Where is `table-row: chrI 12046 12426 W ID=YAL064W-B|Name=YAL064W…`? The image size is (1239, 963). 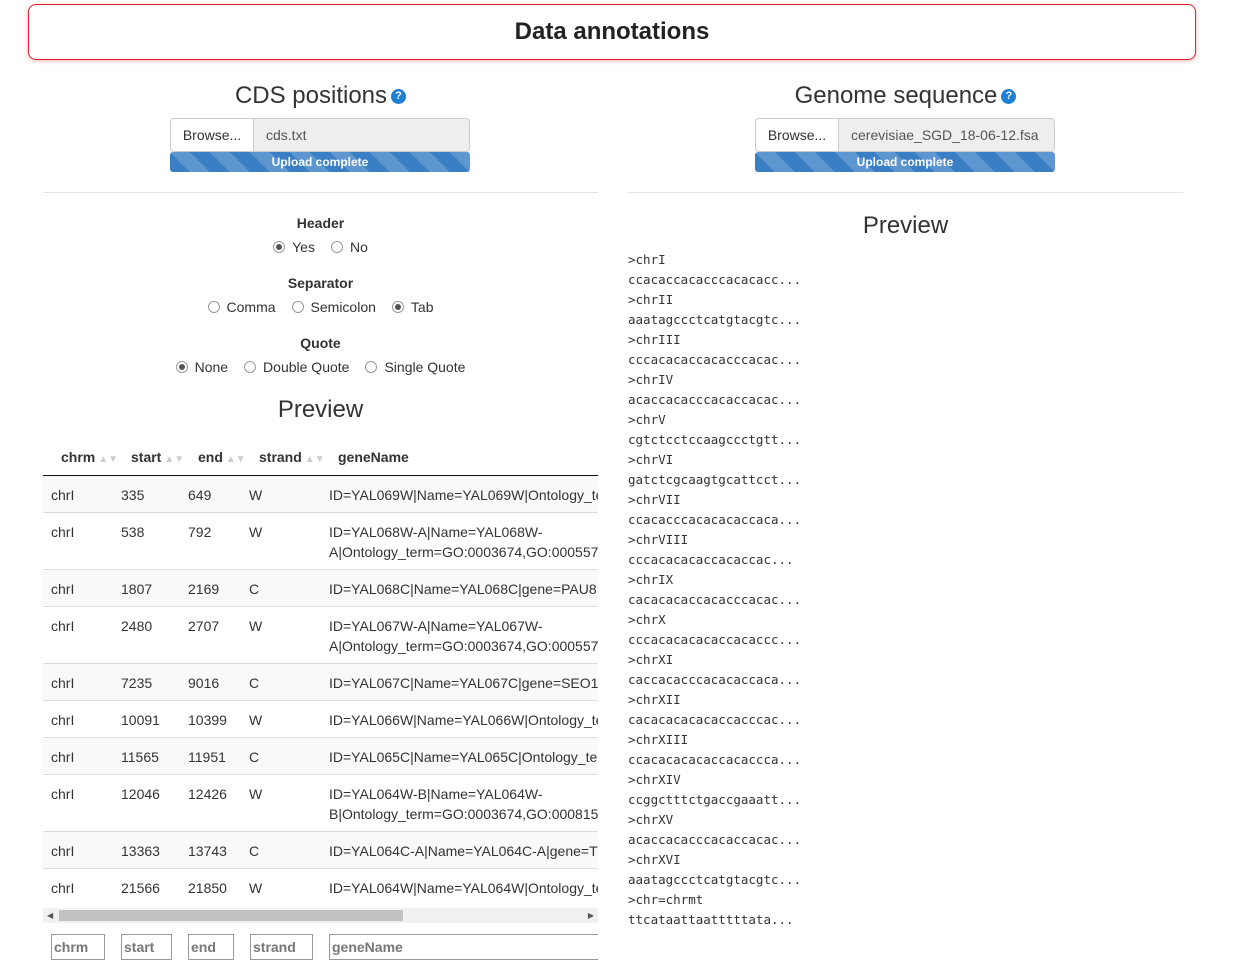
table-row: chrI 12046 12426 W ID=YAL064W-B|Name=YAL064W… is located at coordinates (320, 803).